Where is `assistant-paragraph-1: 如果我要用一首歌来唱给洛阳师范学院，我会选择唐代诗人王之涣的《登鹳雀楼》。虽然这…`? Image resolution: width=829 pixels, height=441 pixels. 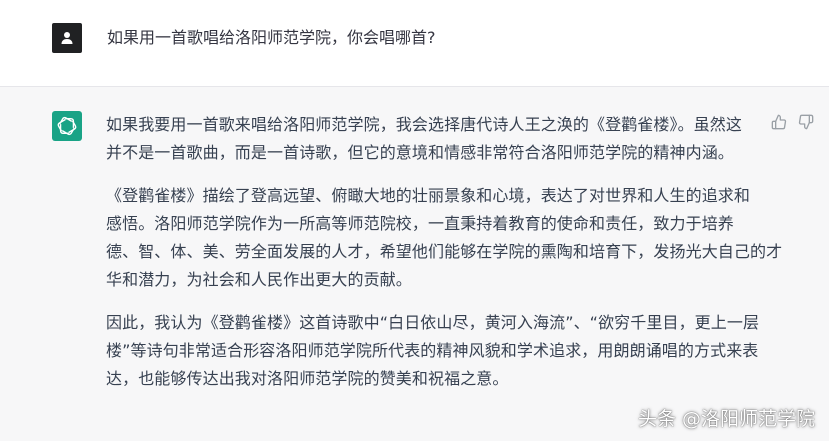 assistant-paragraph-1: 如果我要用一首歌来唱给洛阳师范学院，我会选择唐代诗人王之涣的《登鹳雀楼》。虽然这… is located at coordinates (428, 139).